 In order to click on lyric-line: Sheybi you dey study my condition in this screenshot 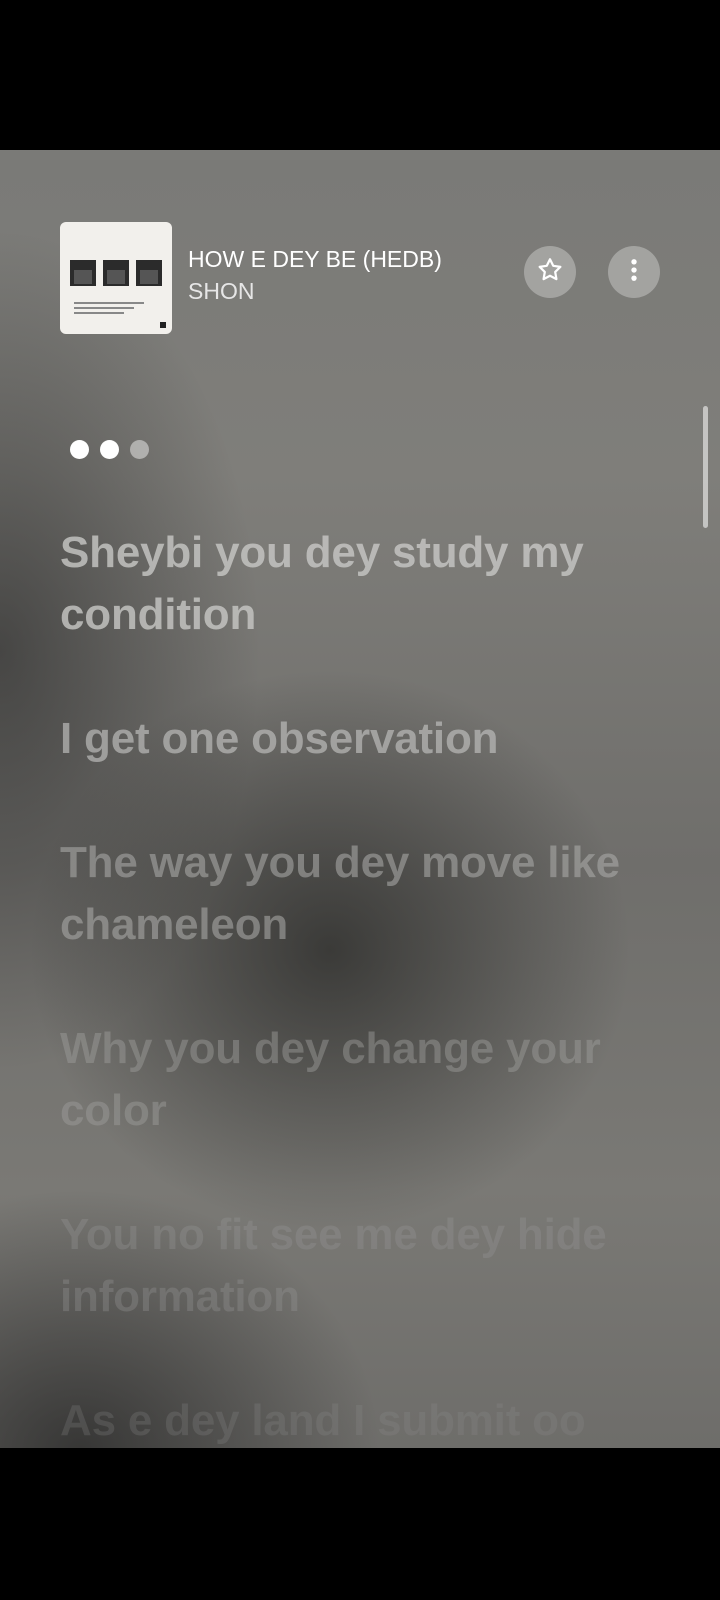, I will do `click(370, 584)`.